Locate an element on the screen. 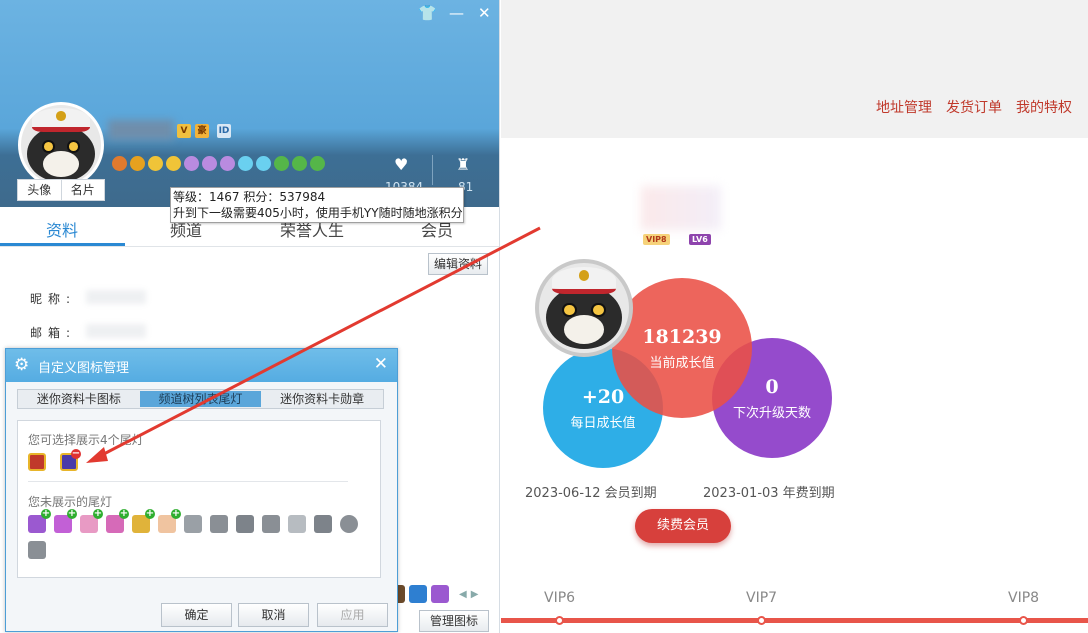  remove-taillight-icon is located at coordinates (70, 460).